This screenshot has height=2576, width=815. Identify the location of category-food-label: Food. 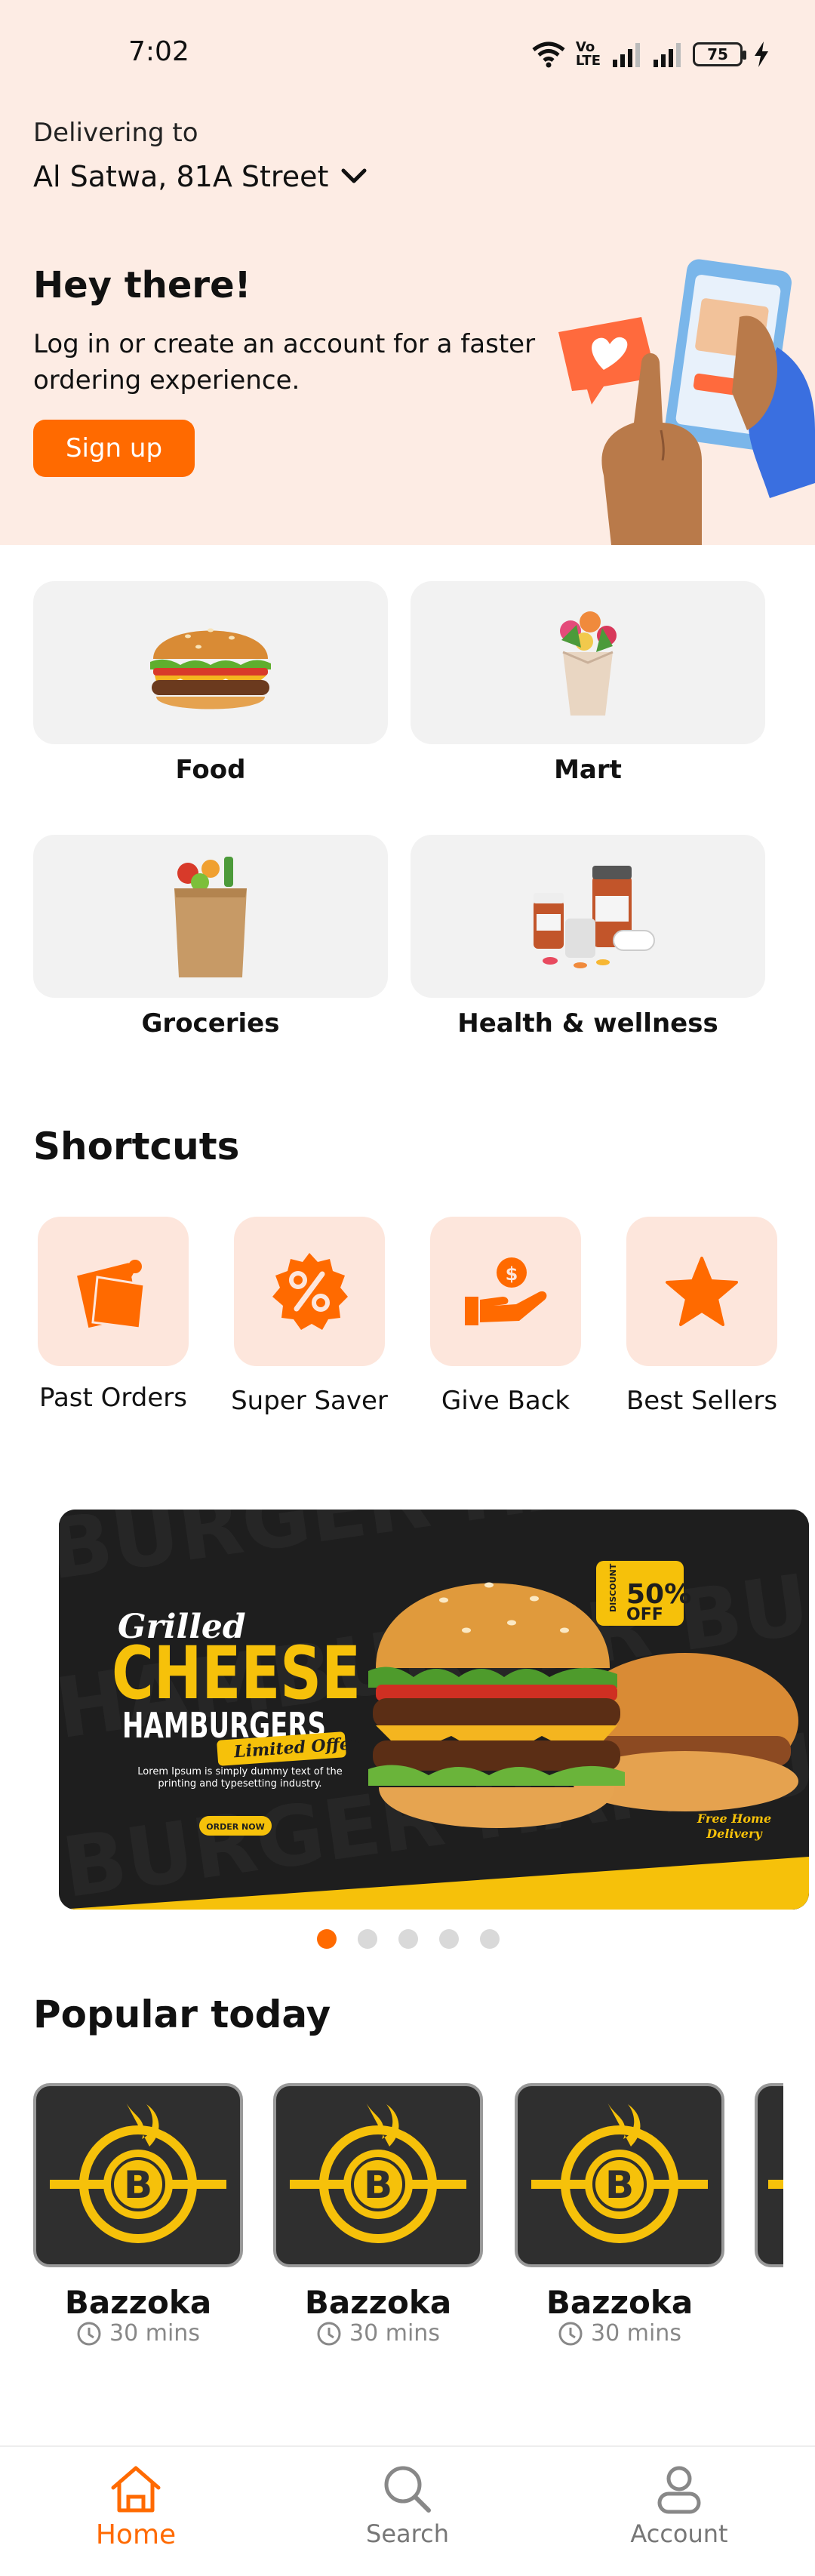
(210, 770).